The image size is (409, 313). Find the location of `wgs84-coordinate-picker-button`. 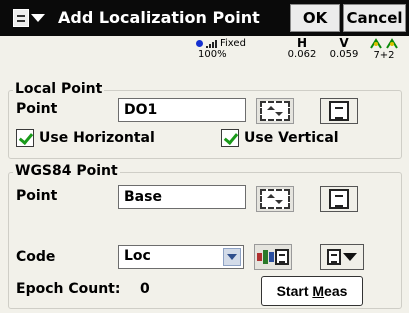

wgs84-coordinate-picker-button is located at coordinates (275, 199).